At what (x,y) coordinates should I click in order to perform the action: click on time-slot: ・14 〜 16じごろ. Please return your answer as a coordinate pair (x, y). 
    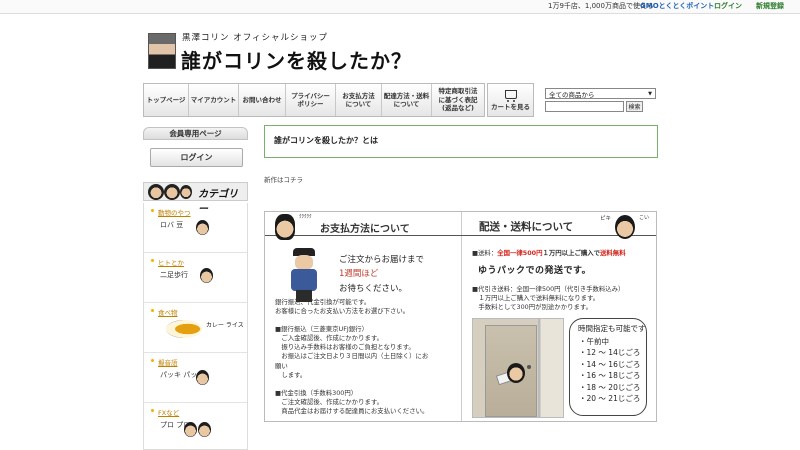
    Looking at the image, I should click on (610, 364).